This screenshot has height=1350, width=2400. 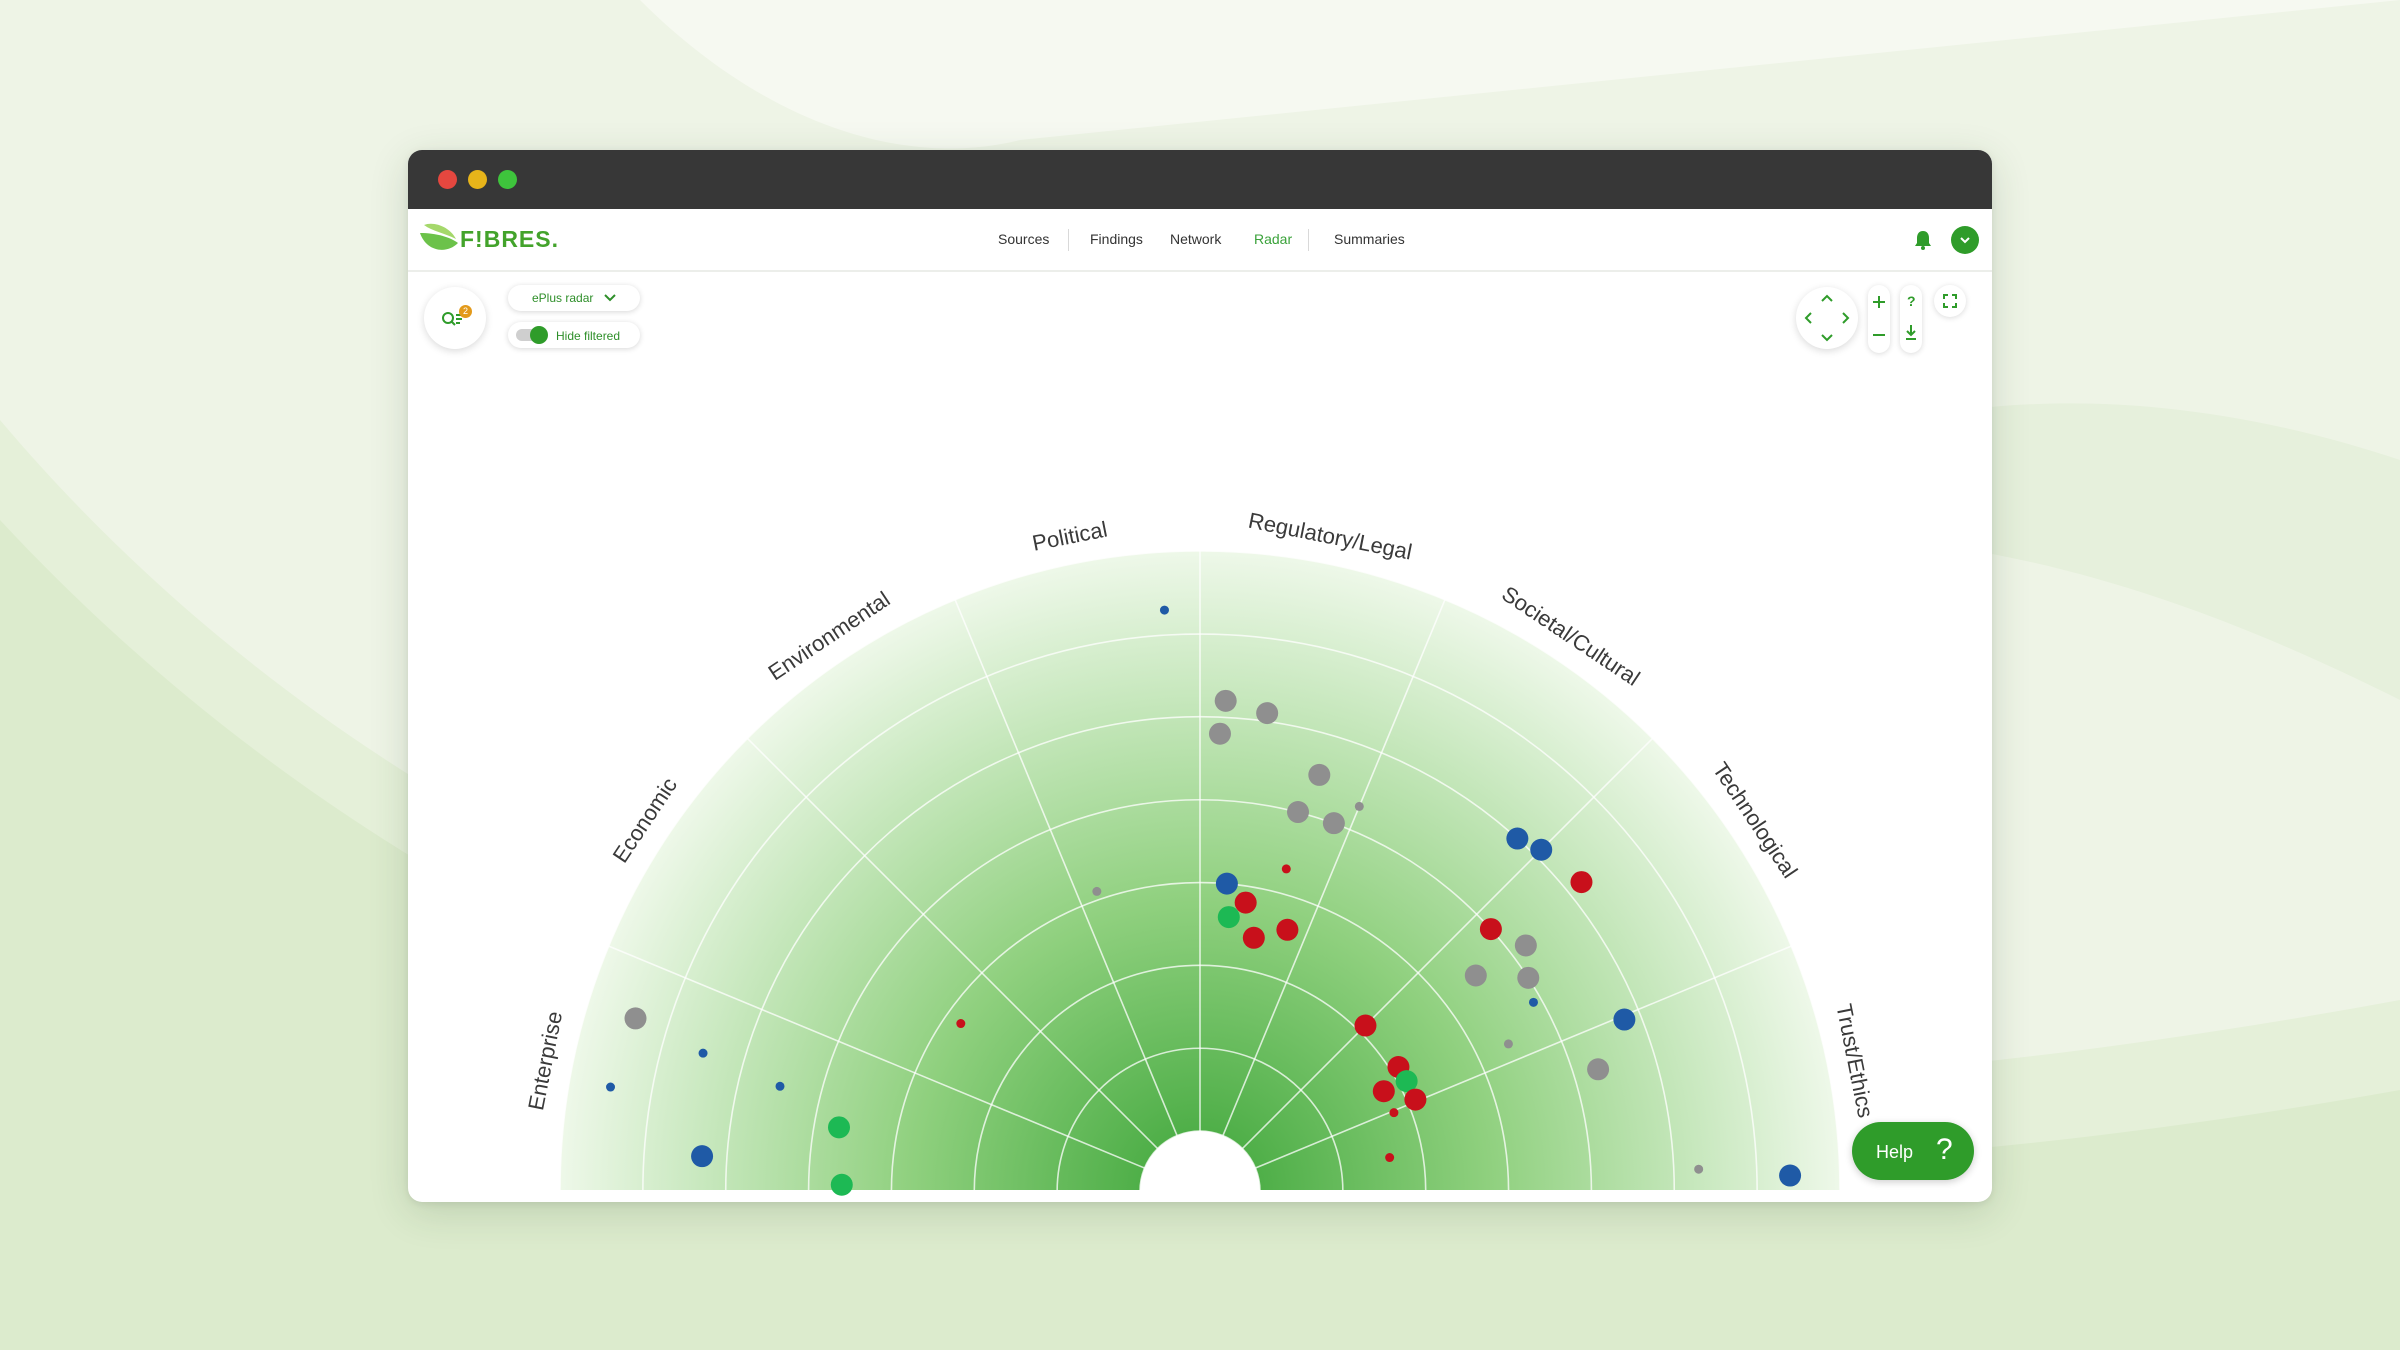 I want to click on chevron-down-icon, so click(x=1965, y=240).